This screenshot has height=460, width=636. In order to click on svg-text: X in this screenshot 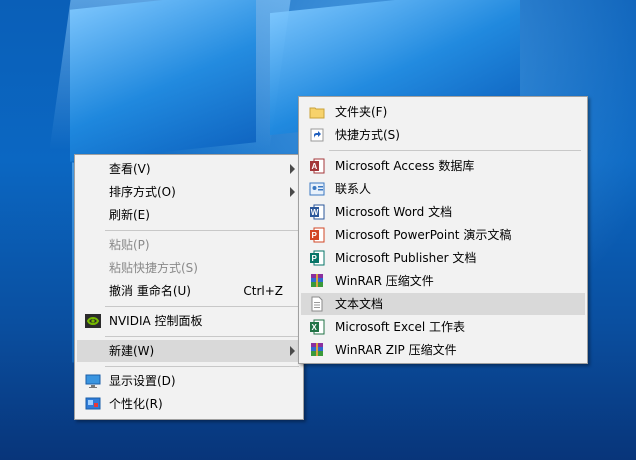, I will do `click(315, 327)`.